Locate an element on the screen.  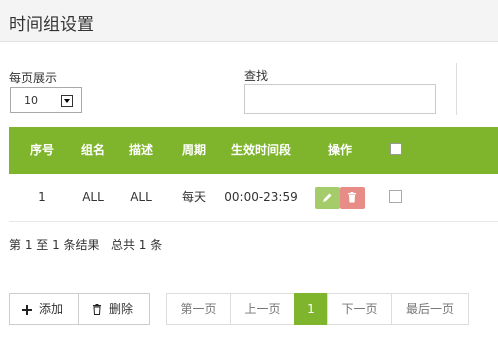
header-desc: 描述 is located at coordinates (140, 150).